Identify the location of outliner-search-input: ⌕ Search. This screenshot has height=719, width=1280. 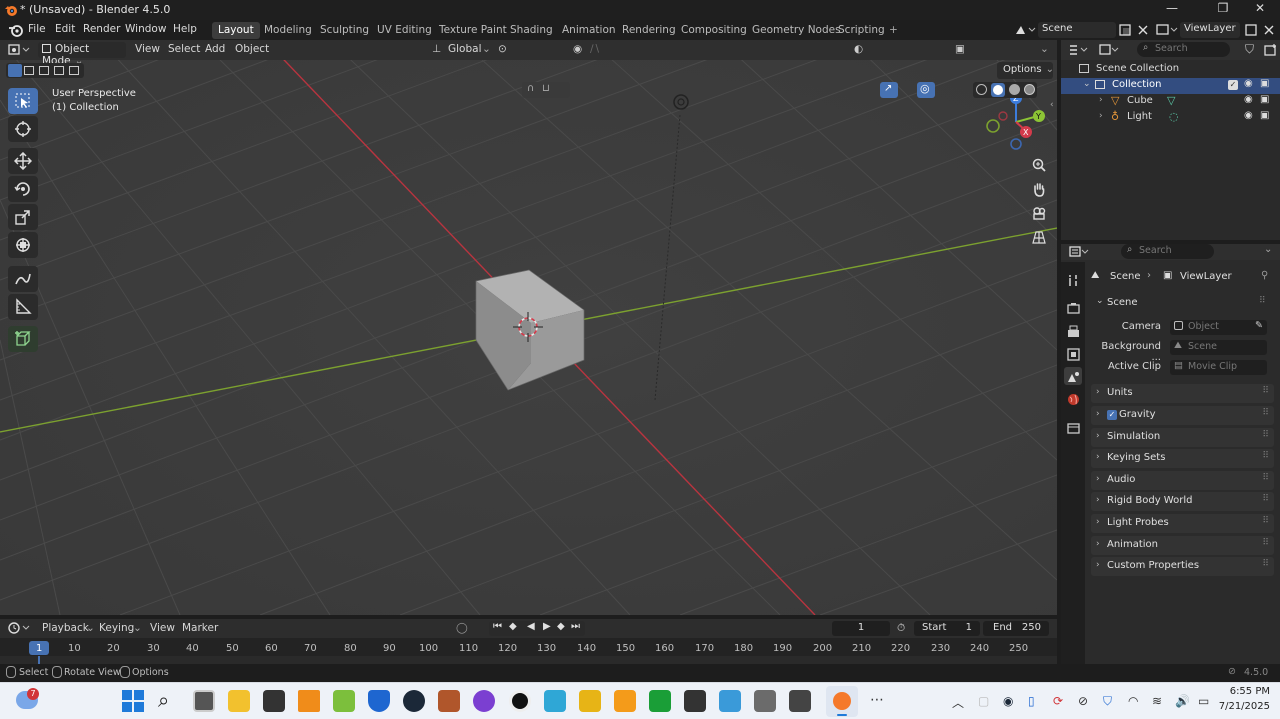
(1183, 49).